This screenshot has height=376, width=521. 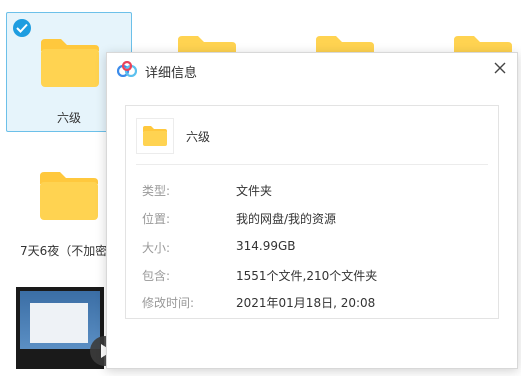 I want to click on video-preview, so click(x=60, y=320).